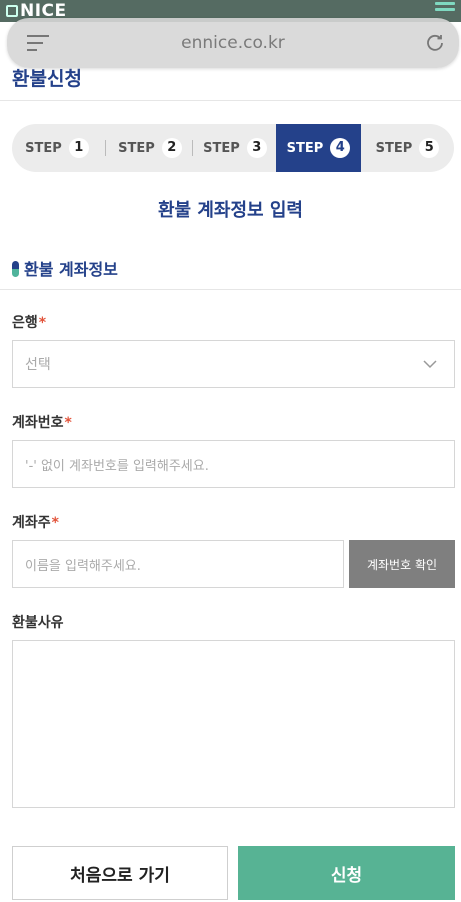 Image resolution: width=461 pixels, height=902 pixels. What do you see at coordinates (47, 79) in the screenshot?
I see `page-title: 환불신청` at bounding box center [47, 79].